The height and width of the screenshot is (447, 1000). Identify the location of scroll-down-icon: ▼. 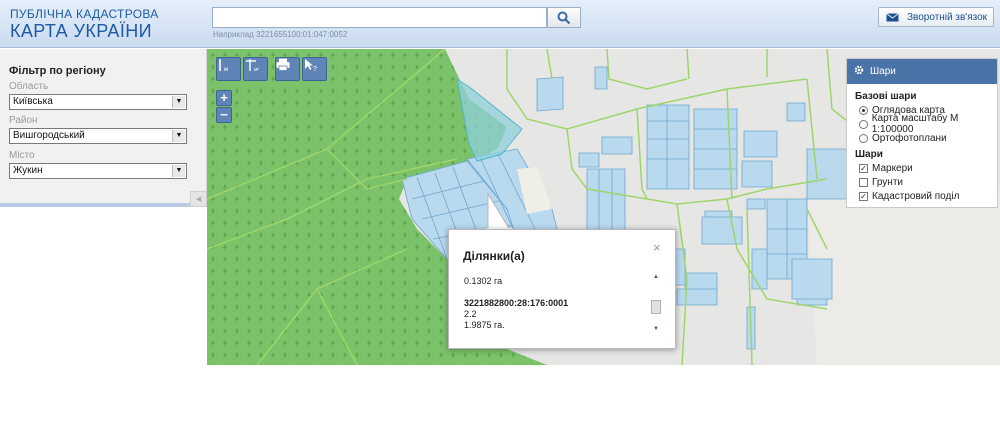
(656, 329).